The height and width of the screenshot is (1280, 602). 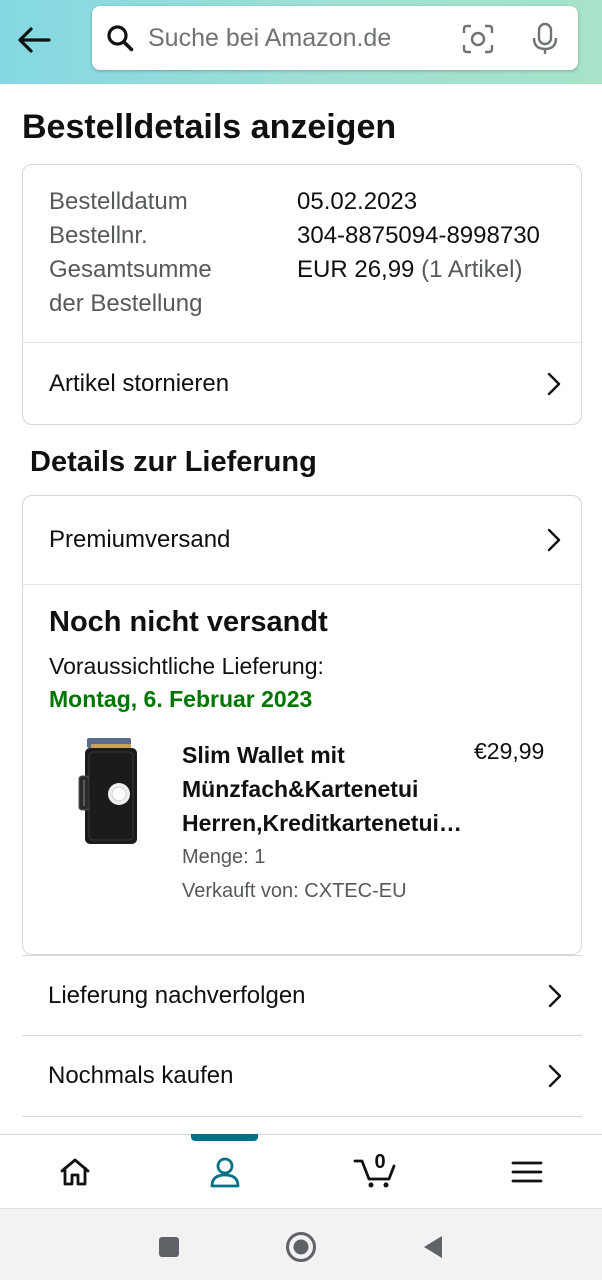 I want to click on divider, so click(x=302, y=584).